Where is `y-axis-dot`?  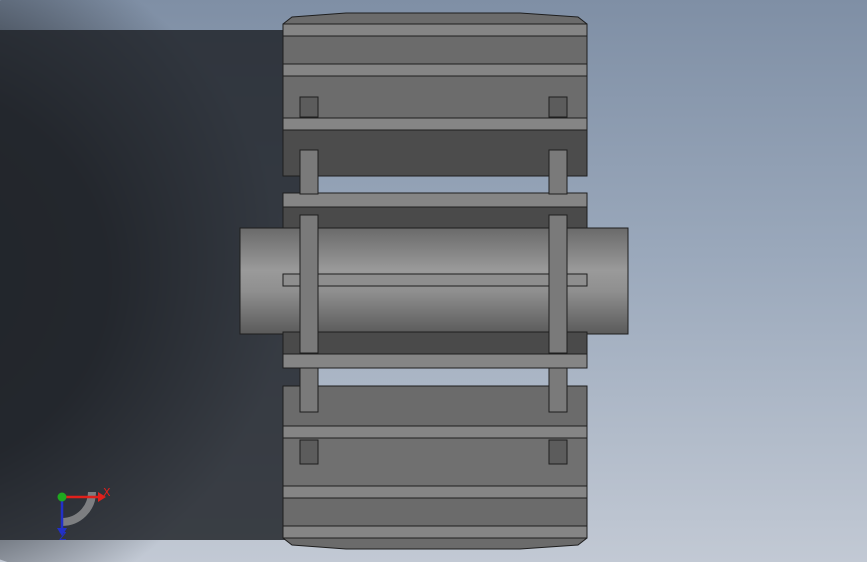 y-axis-dot is located at coordinates (62, 497).